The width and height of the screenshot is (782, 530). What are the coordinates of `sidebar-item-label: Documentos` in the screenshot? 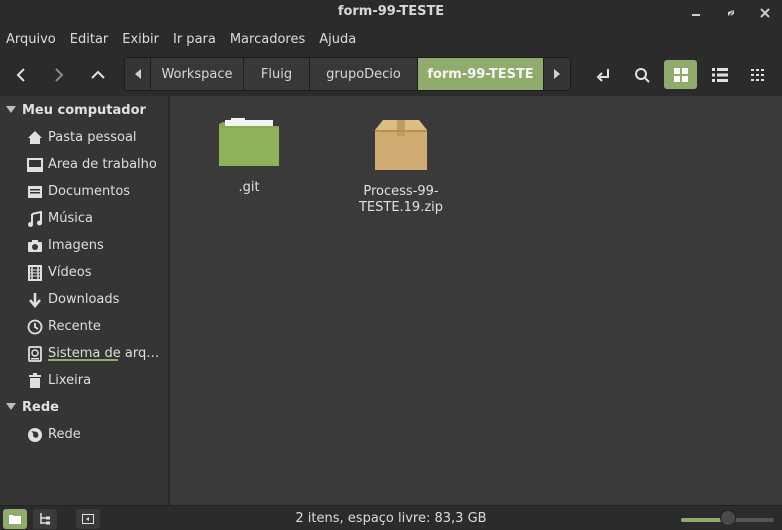 It's located at (89, 191).